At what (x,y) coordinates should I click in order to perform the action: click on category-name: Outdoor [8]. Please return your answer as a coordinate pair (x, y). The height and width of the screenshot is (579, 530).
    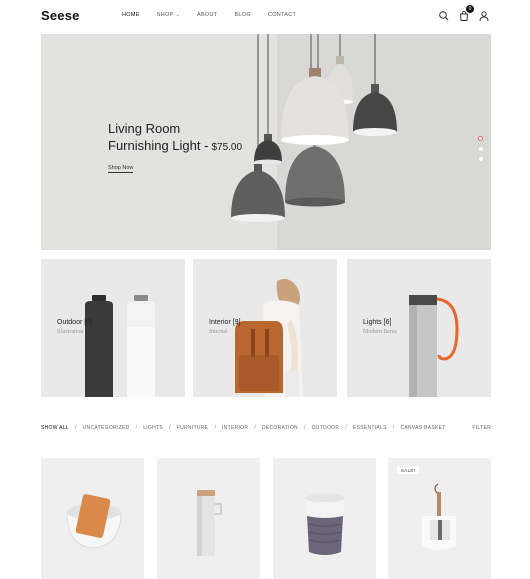
    Looking at the image, I should click on (75, 322).